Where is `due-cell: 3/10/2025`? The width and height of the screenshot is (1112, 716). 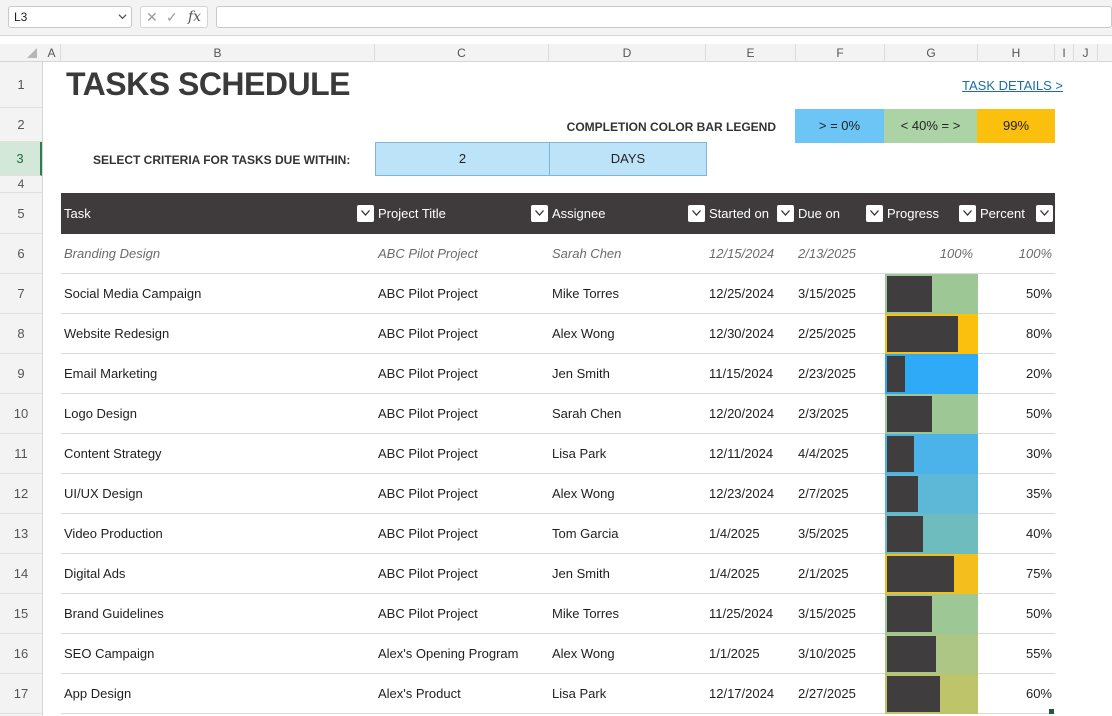
due-cell: 3/10/2025 is located at coordinates (827, 654).